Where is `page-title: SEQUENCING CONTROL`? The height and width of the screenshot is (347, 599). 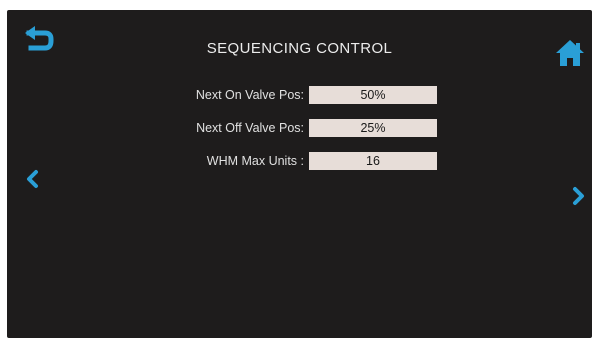 page-title: SEQUENCING CONTROL is located at coordinates (299, 48).